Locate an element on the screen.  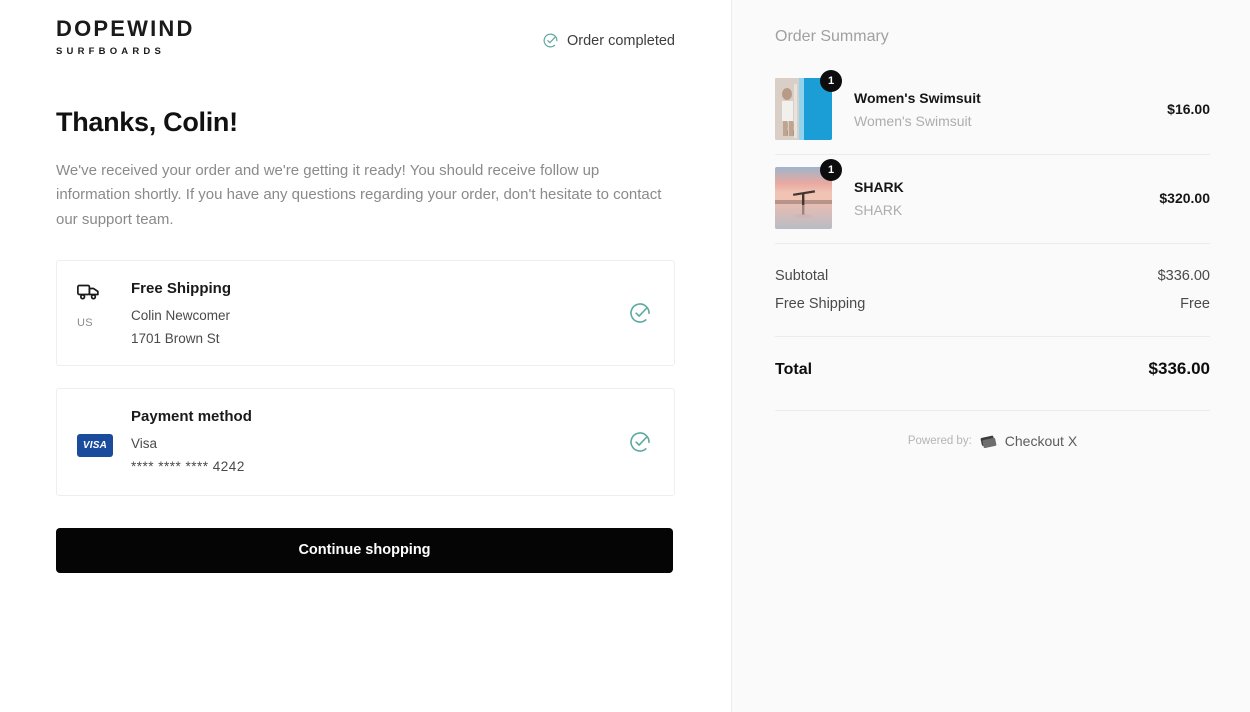
powered-by-brand: Checkout X is located at coordinates (1041, 441).